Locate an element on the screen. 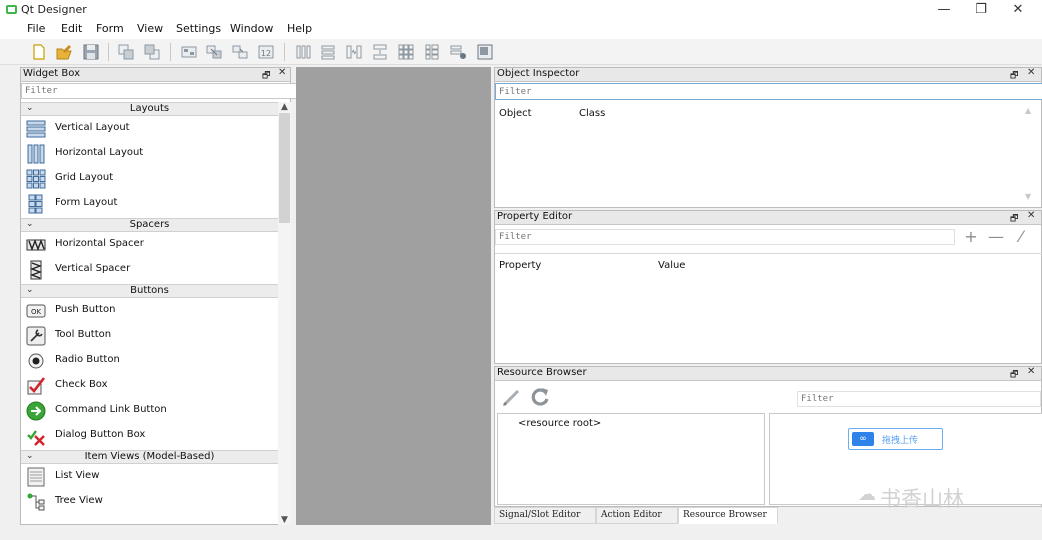  widget-item-push-button: OK Push Button is located at coordinates (149, 311).